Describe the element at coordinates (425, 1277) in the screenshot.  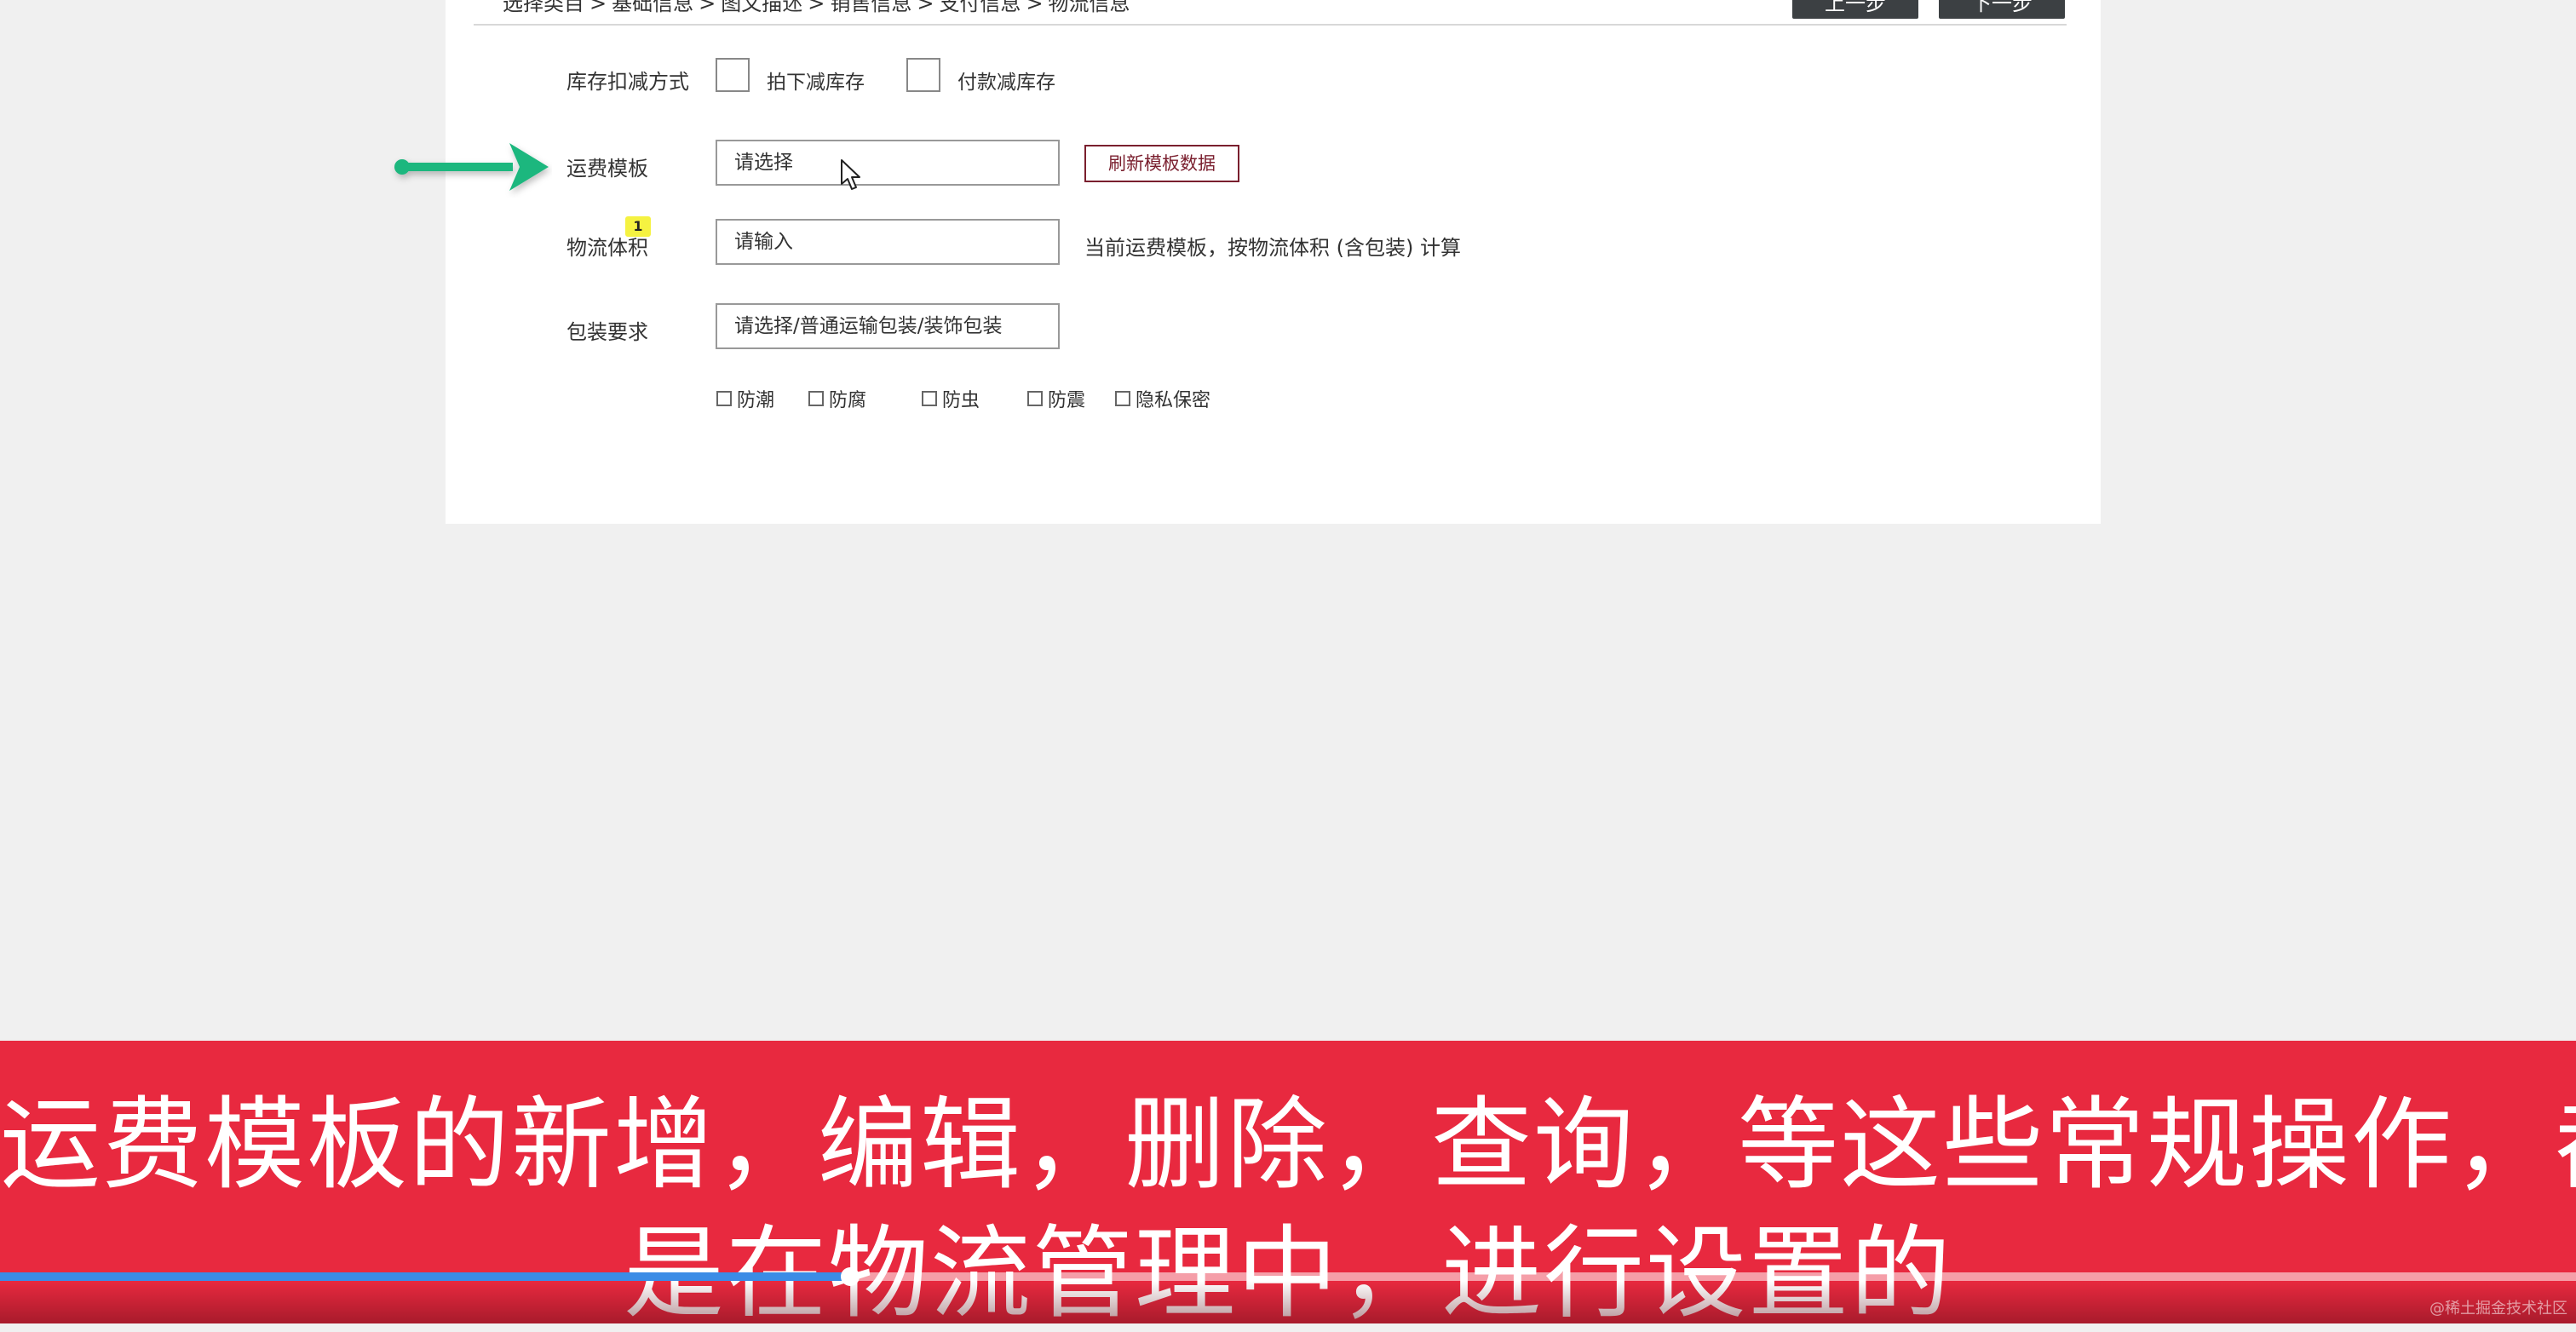
I see `video-progress-fill` at that location.